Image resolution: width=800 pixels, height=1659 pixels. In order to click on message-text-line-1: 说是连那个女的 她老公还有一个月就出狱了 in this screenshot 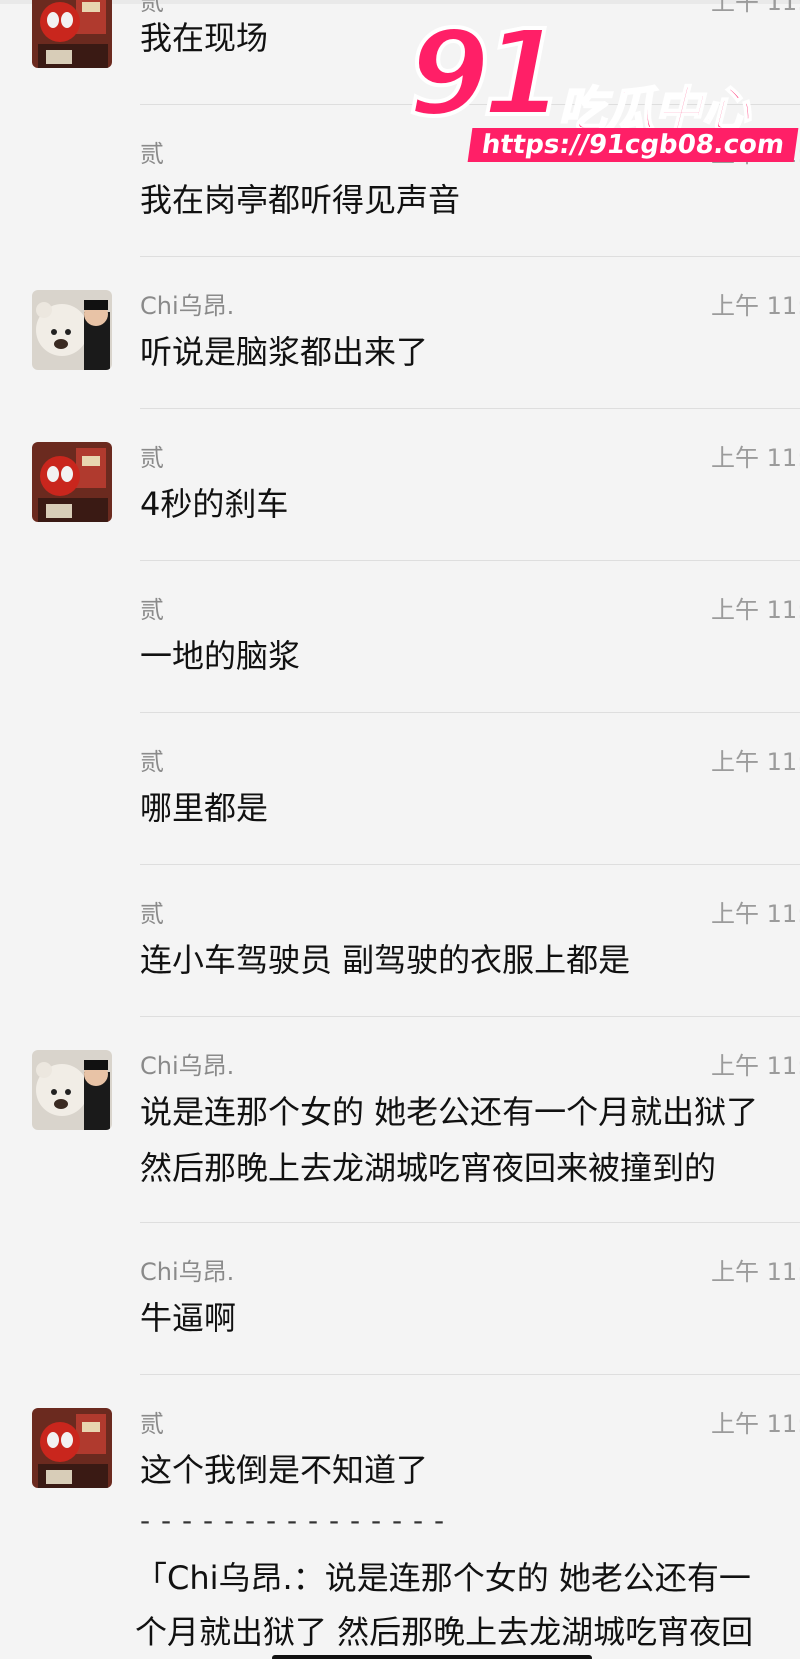, I will do `click(449, 1112)`.